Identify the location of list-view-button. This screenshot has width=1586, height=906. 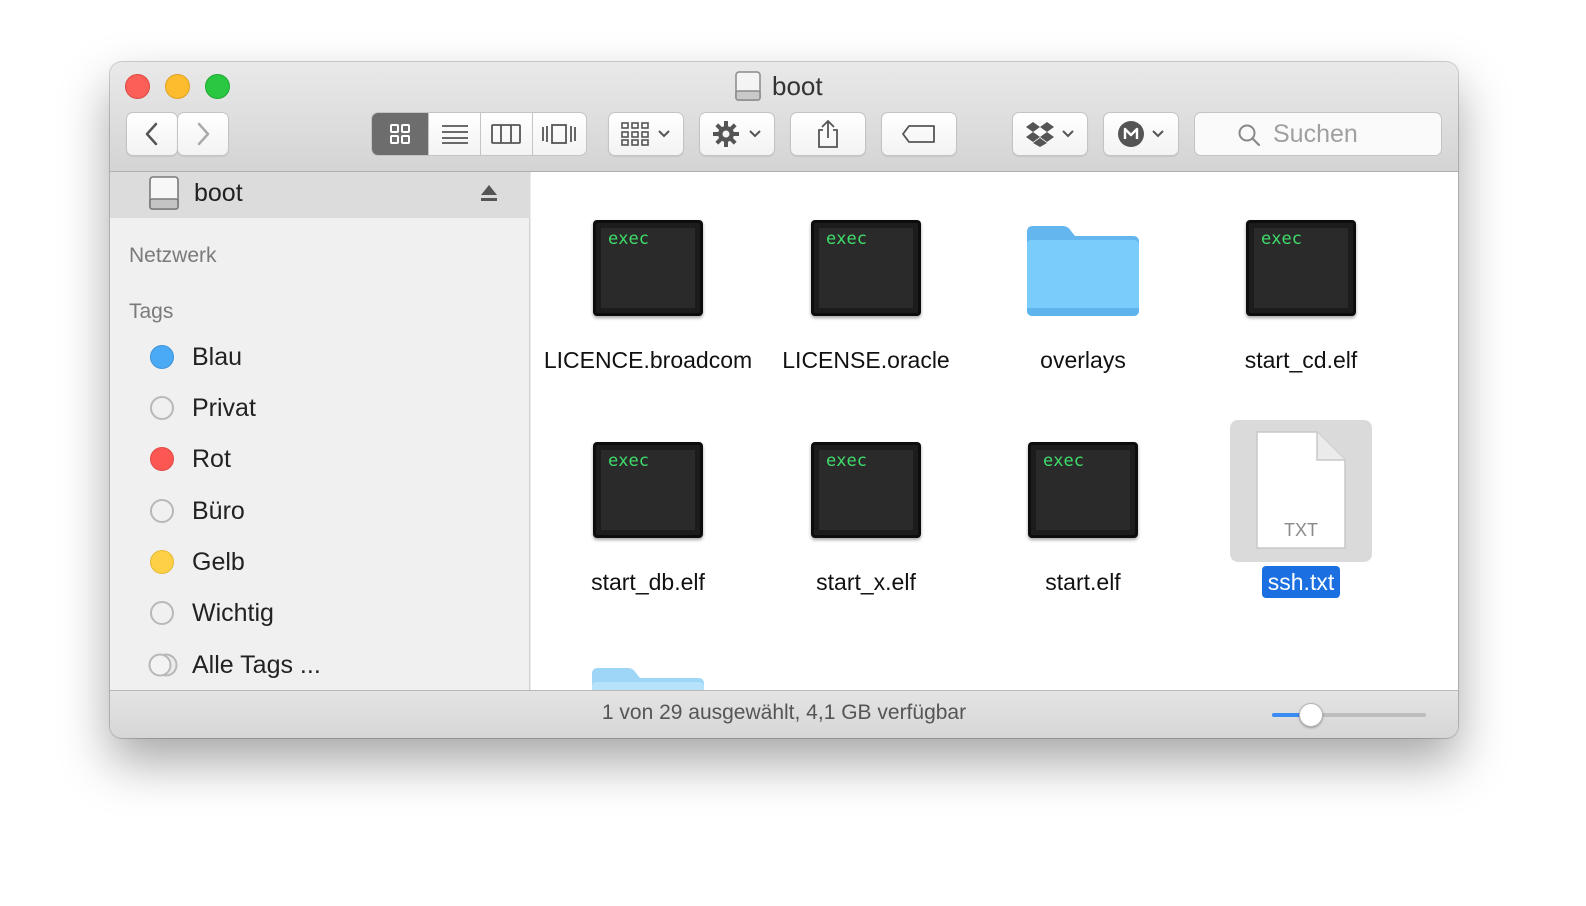
(455, 134).